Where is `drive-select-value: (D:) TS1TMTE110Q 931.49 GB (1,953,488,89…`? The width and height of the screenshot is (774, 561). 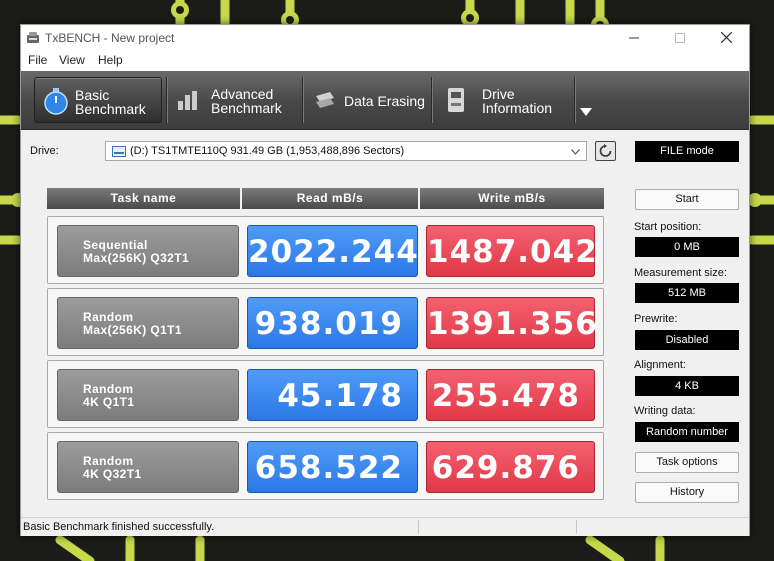
drive-select-value: (D:) TS1TMTE110Q 931.49 GB (1,953,488,89… is located at coordinates (267, 151).